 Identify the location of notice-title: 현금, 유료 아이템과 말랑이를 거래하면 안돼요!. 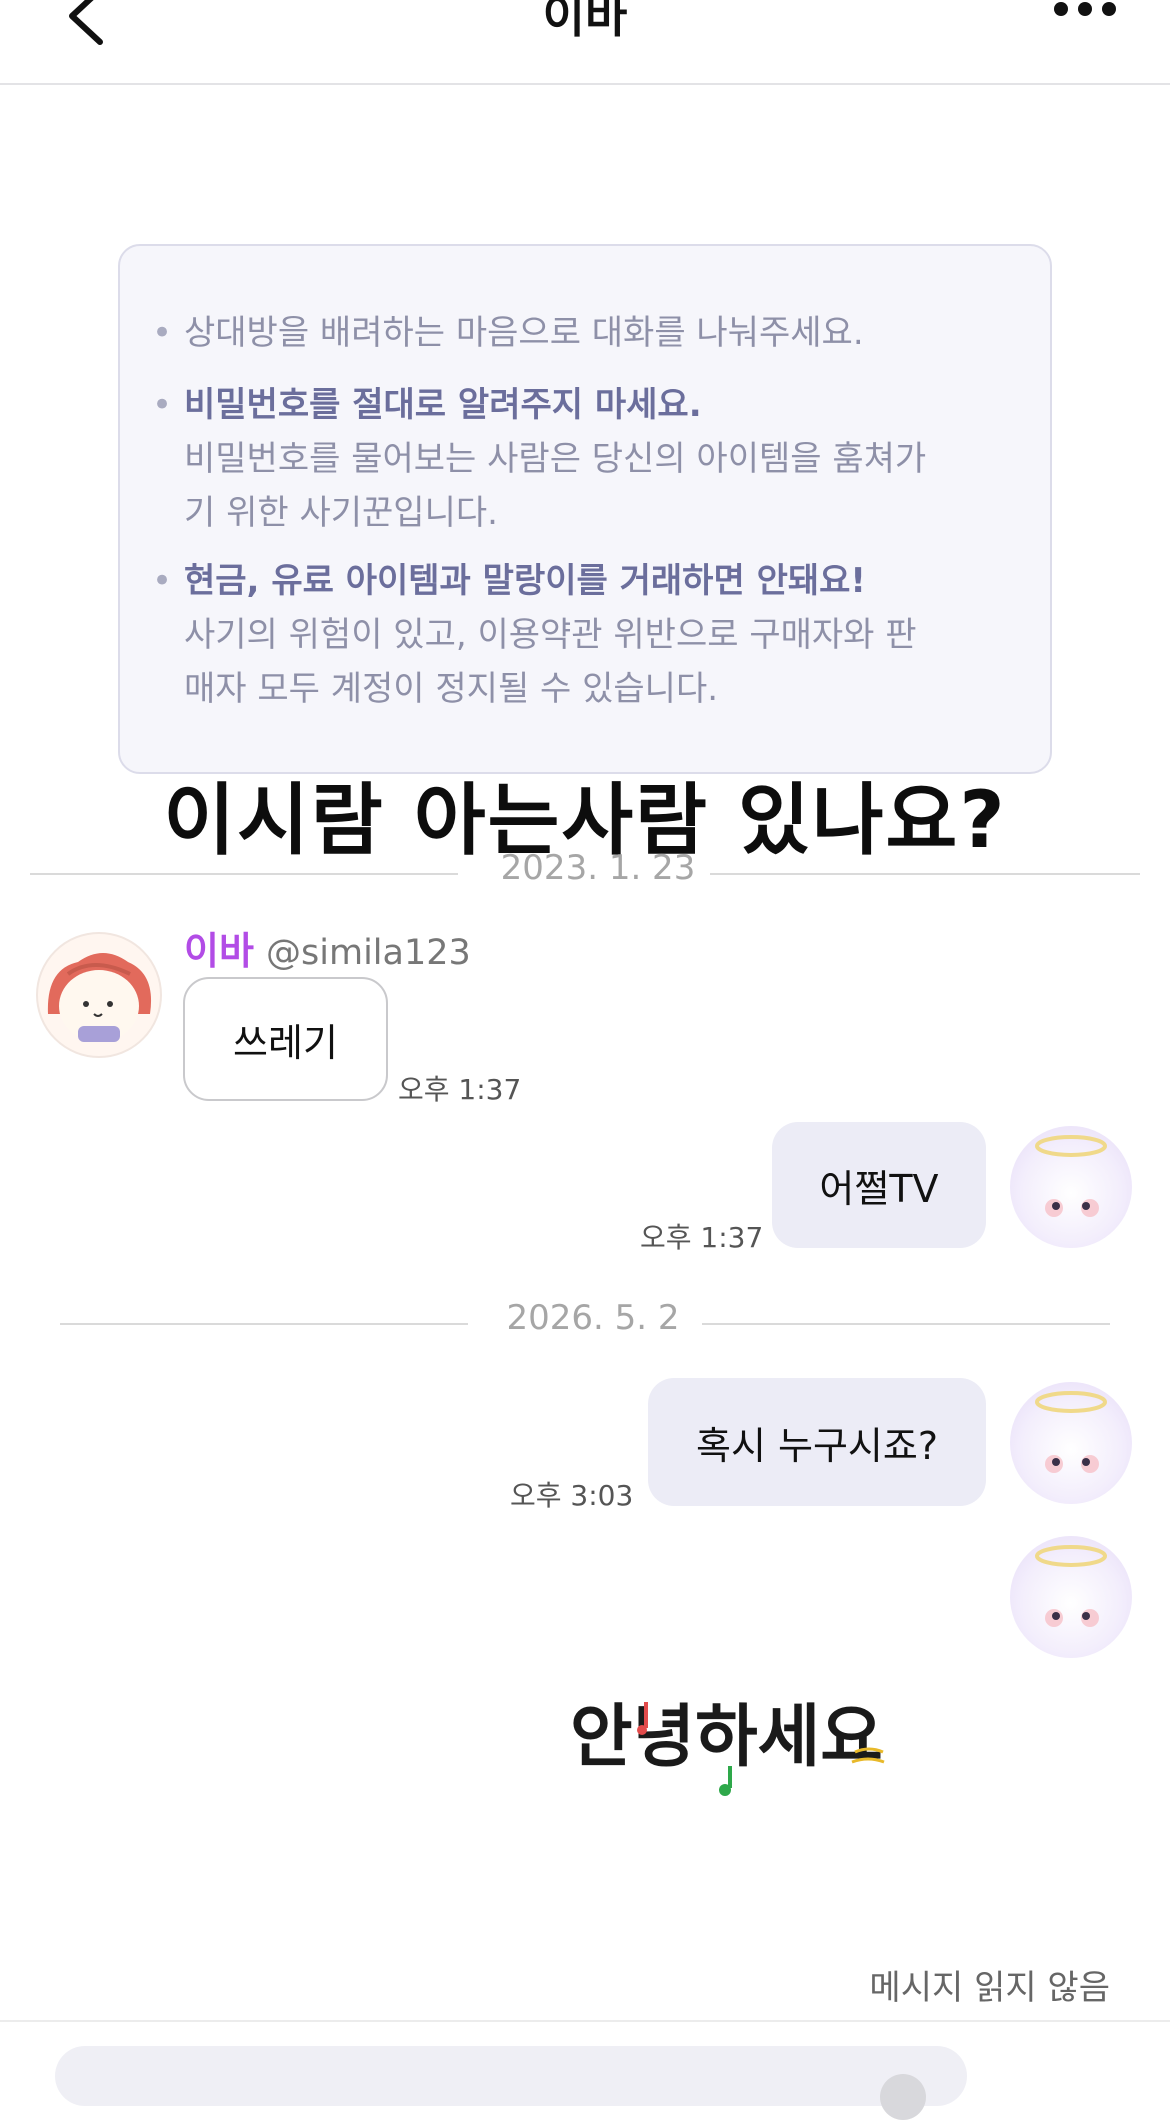
(525, 581).